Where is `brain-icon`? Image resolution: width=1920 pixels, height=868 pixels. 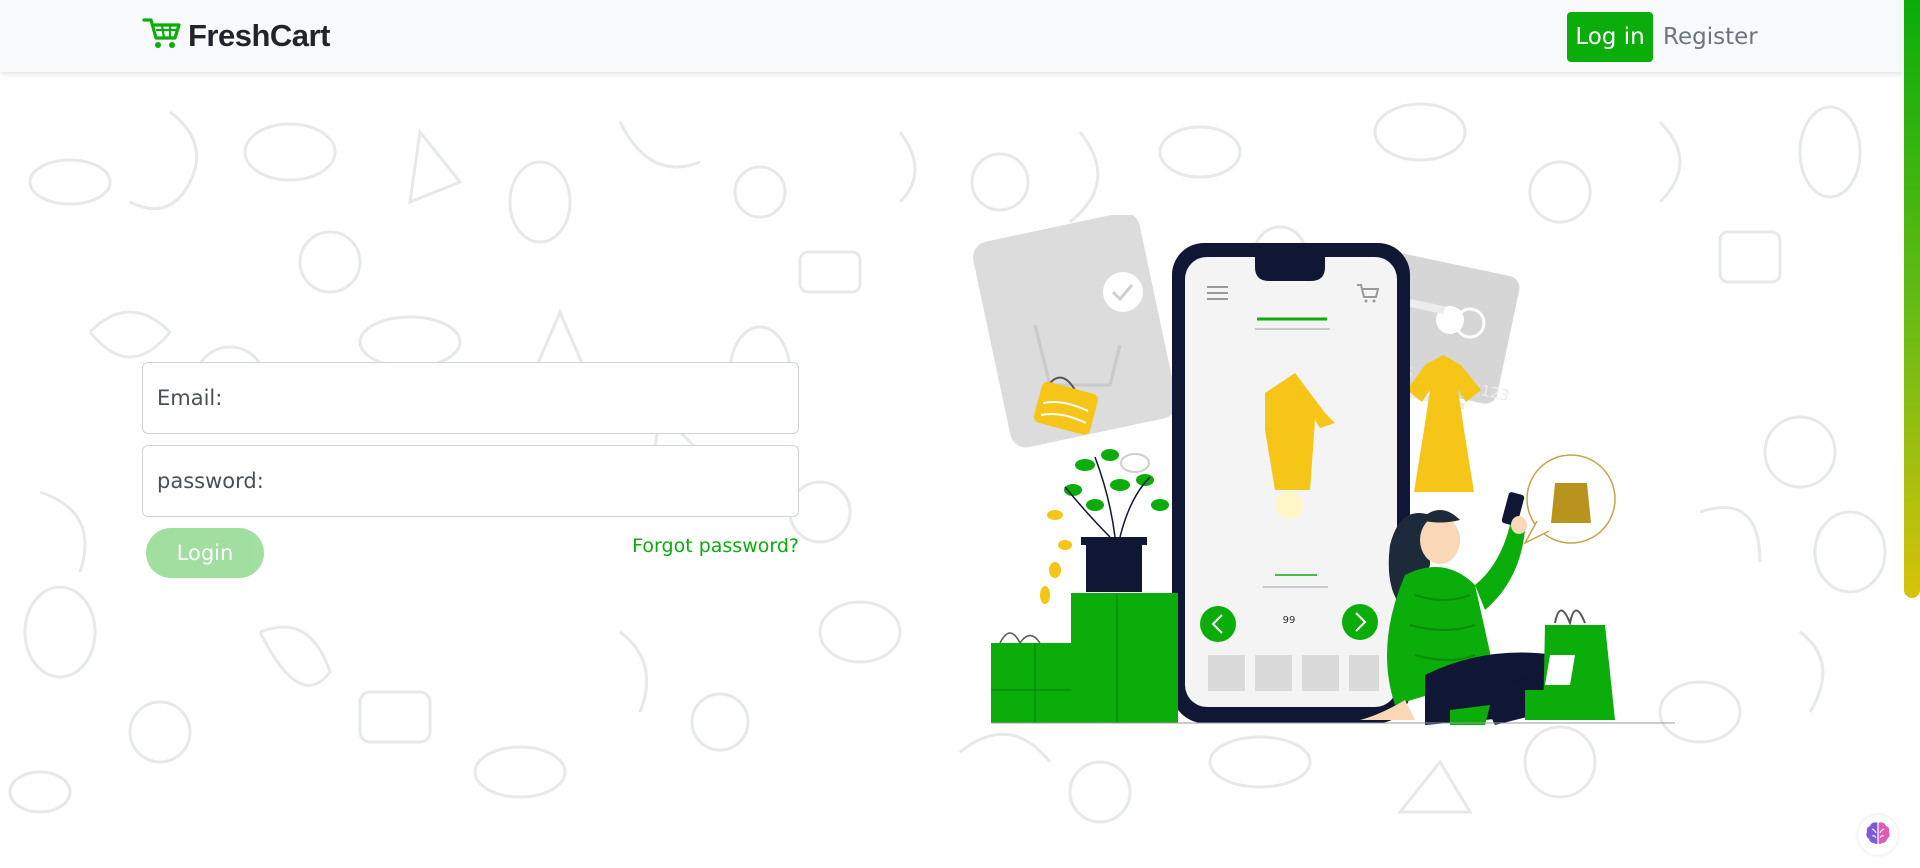
brain-icon is located at coordinates (1878, 835).